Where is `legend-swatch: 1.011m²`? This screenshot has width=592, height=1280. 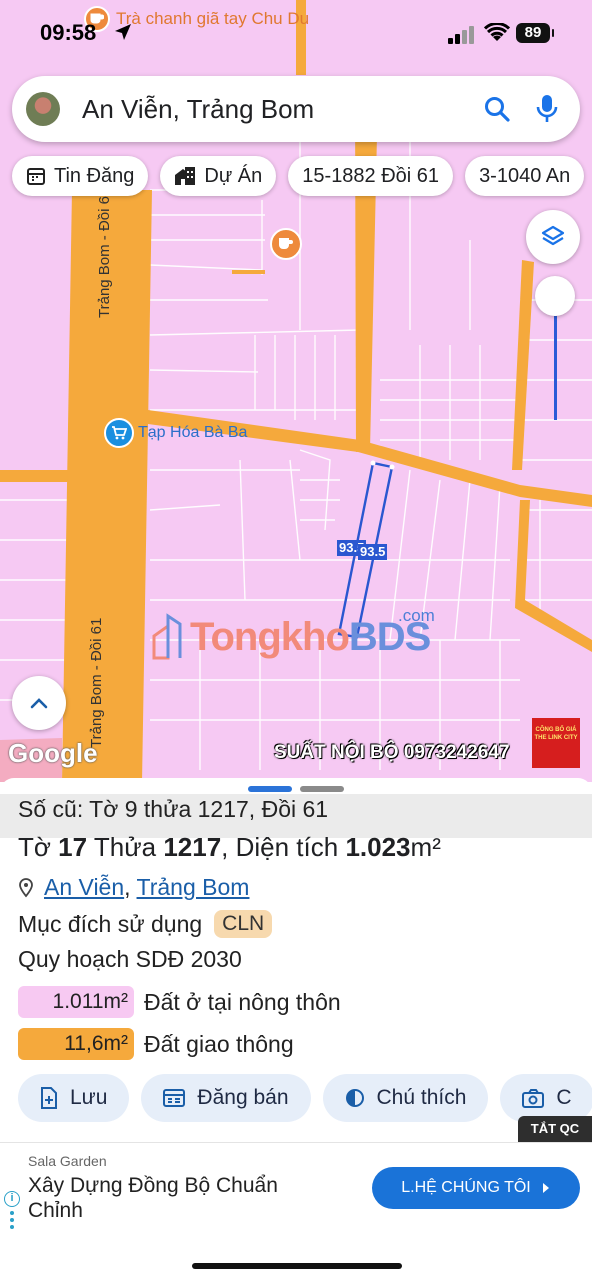
legend-swatch: 1.011m² is located at coordinates (76, 1002).